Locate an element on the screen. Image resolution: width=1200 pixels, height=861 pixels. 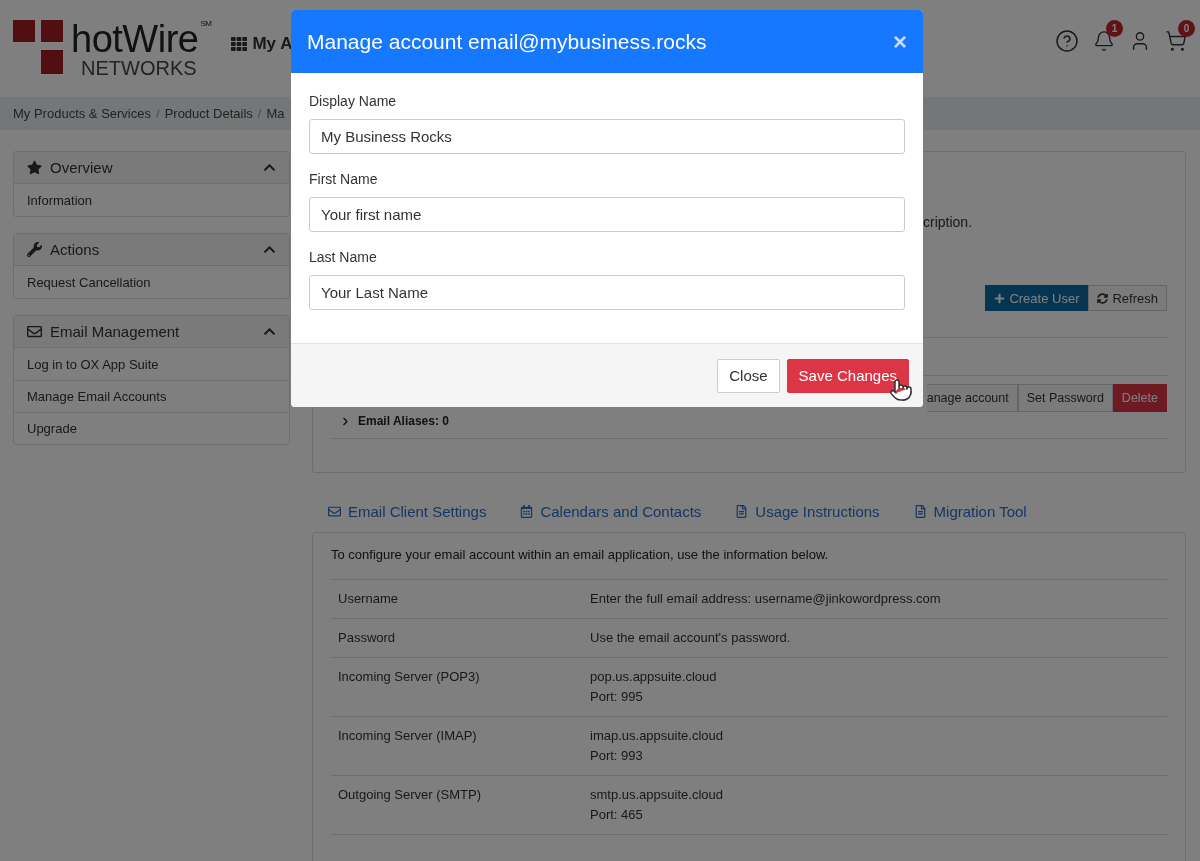
table-cell-text: smtp.us.appsuite.cloud Port: 465 is located at coordinates (657, 805).